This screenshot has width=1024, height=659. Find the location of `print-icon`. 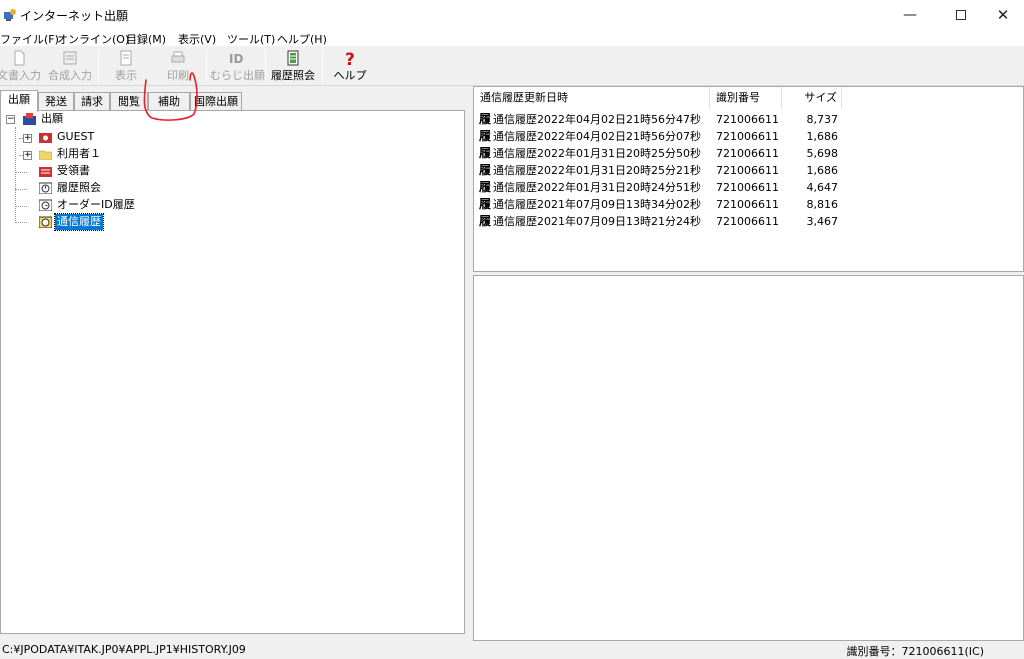

print-icon is located at coordinates (178, 57).